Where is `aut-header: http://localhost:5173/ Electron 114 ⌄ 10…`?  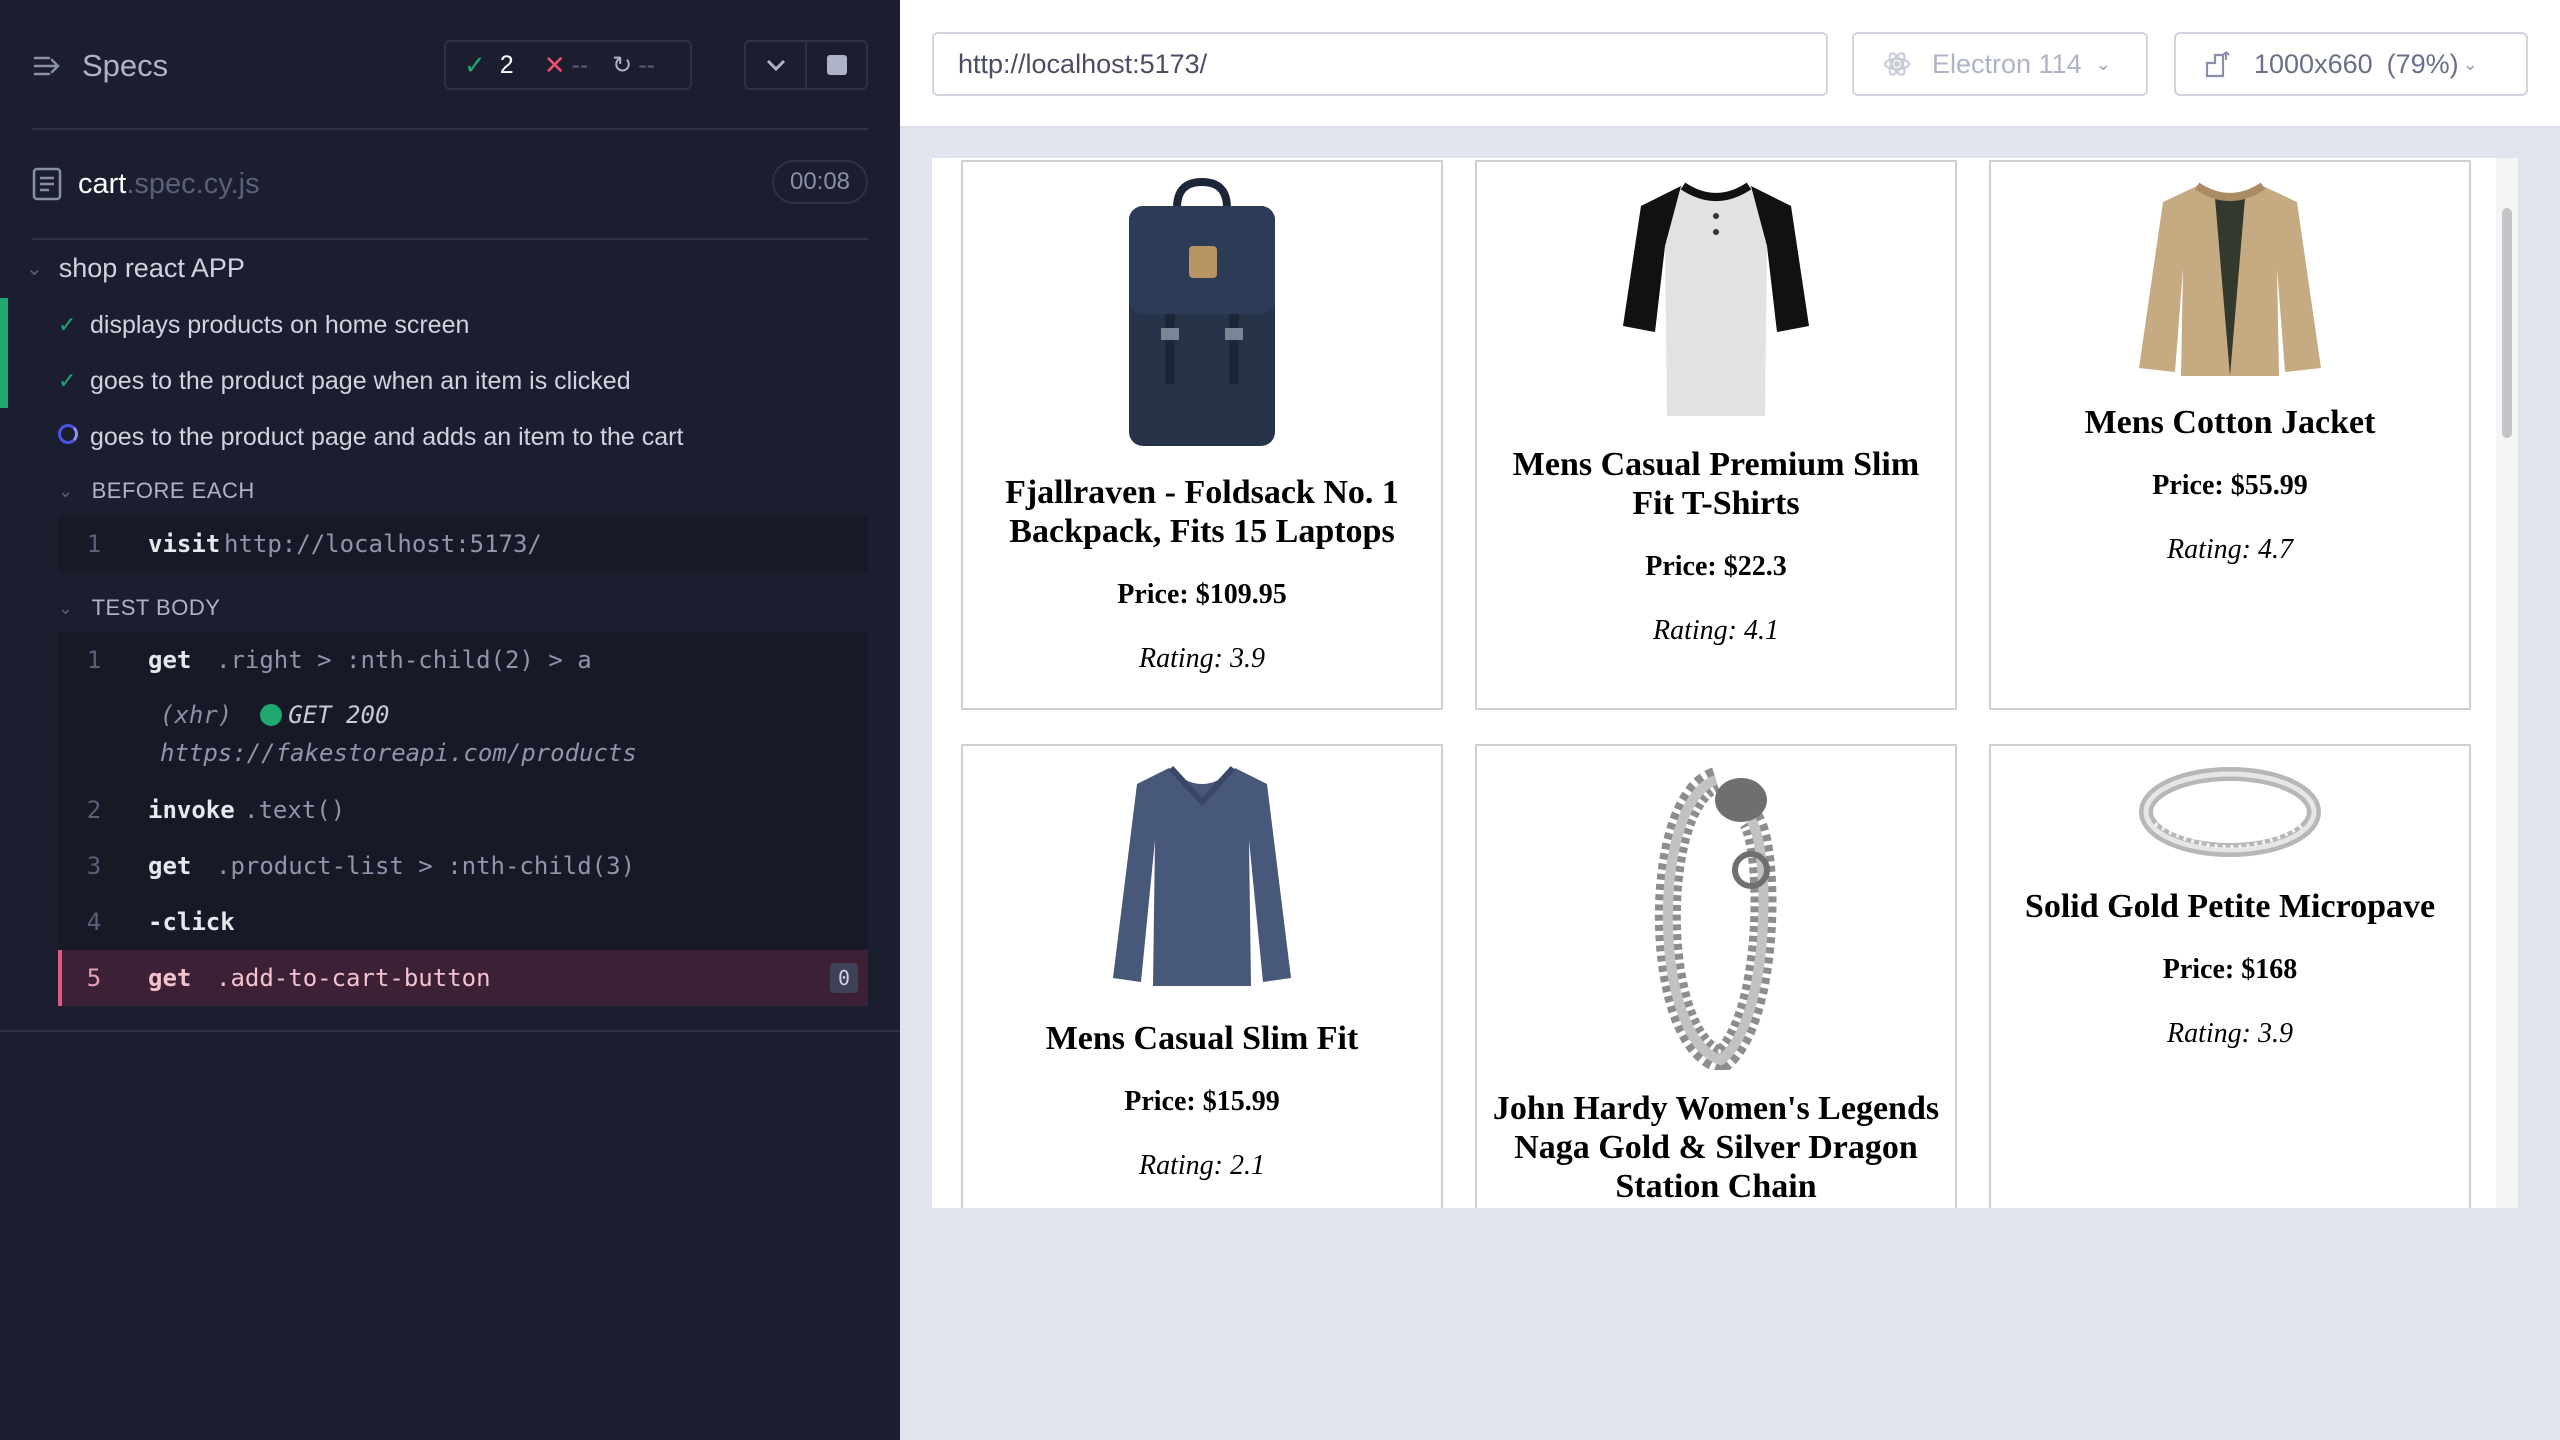
aut-header: http://localhost:5173/ Electron 114 ⌄ 10… is located at coordinates (1730, 64).